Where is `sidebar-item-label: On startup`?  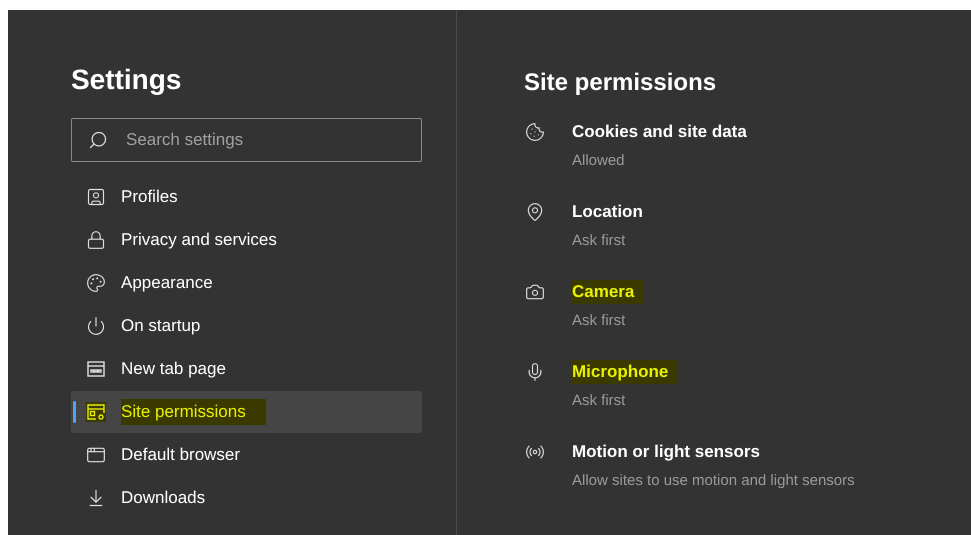
sidebar-item-label: On startup is located at coordinates (161, 326).